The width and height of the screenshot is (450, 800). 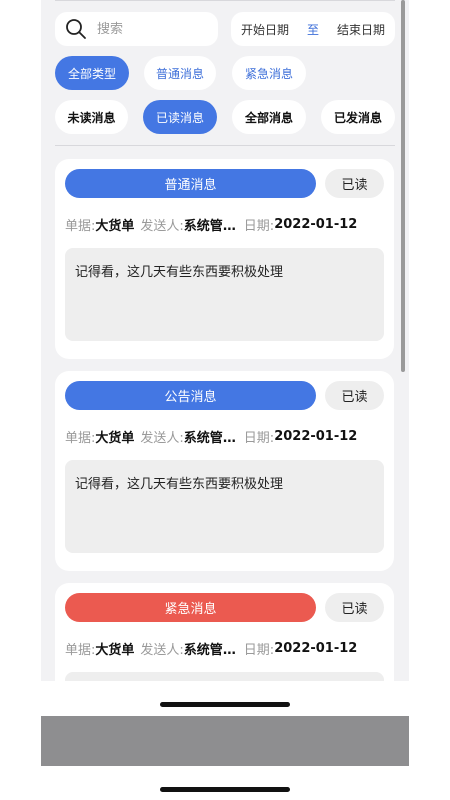 What do you see at coordinates (92, 73) in the screenshot?
I see `chip-type-all: 全部类型` at bounding box center [92, 73].